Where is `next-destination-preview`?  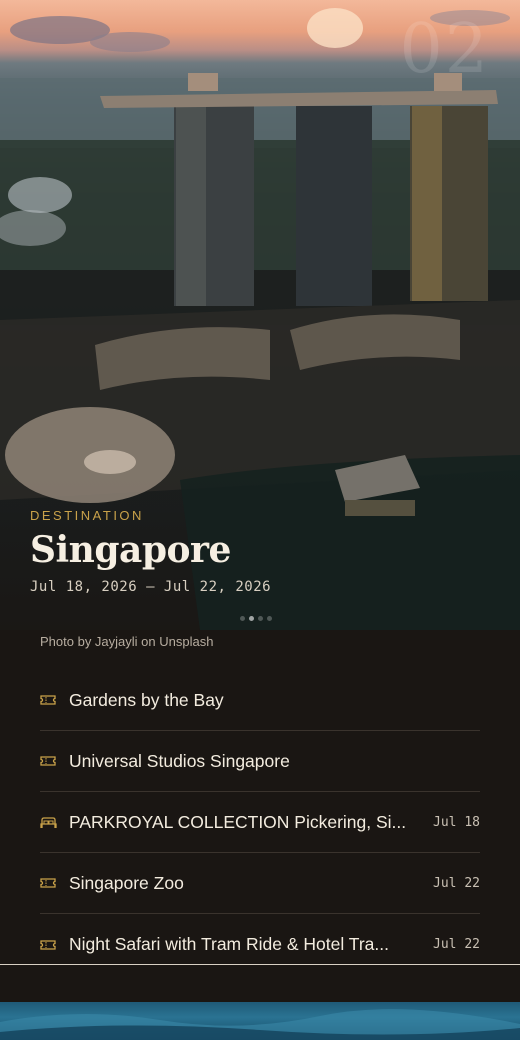
next-destination-preview is located at coordinates (260, 1021).